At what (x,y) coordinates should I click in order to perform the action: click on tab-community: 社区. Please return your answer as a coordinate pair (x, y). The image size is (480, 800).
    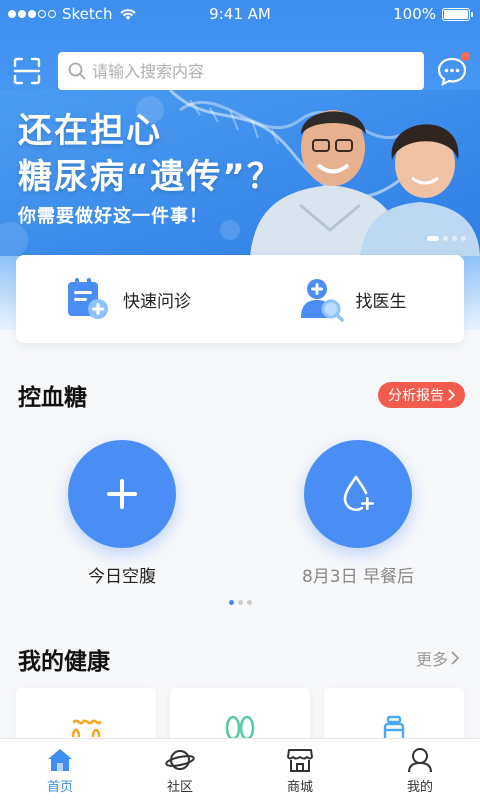
    Looking at the image, I should click on (180, 769).